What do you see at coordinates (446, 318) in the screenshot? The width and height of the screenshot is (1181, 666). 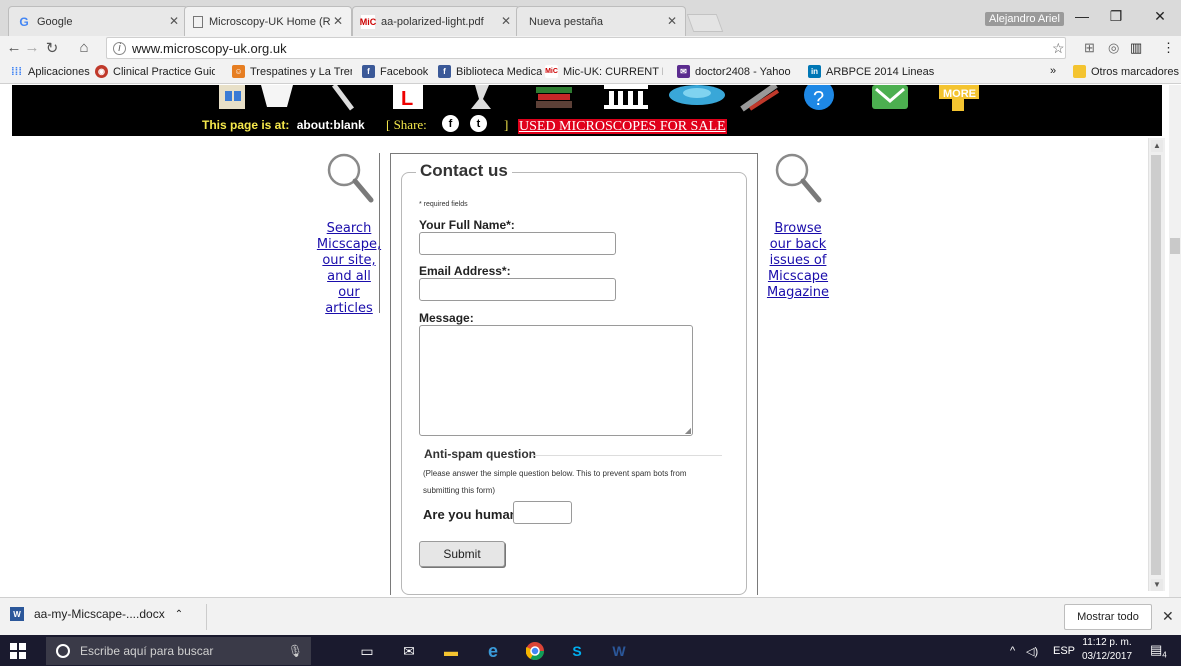 I see `message-label: Message:` at bounding box center [446, 318].